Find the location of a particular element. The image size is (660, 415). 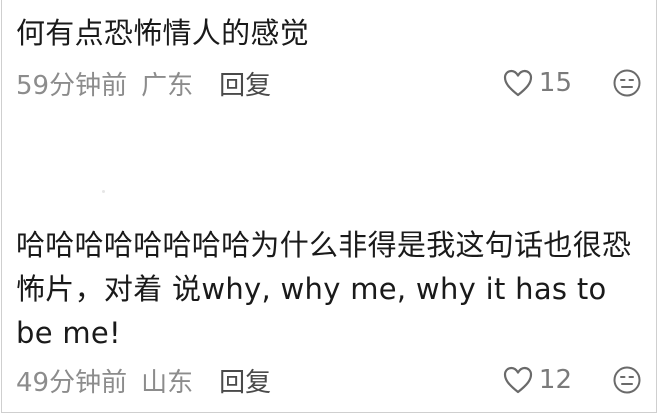

comment-location: 广东 is located at coordinates (167, 85).